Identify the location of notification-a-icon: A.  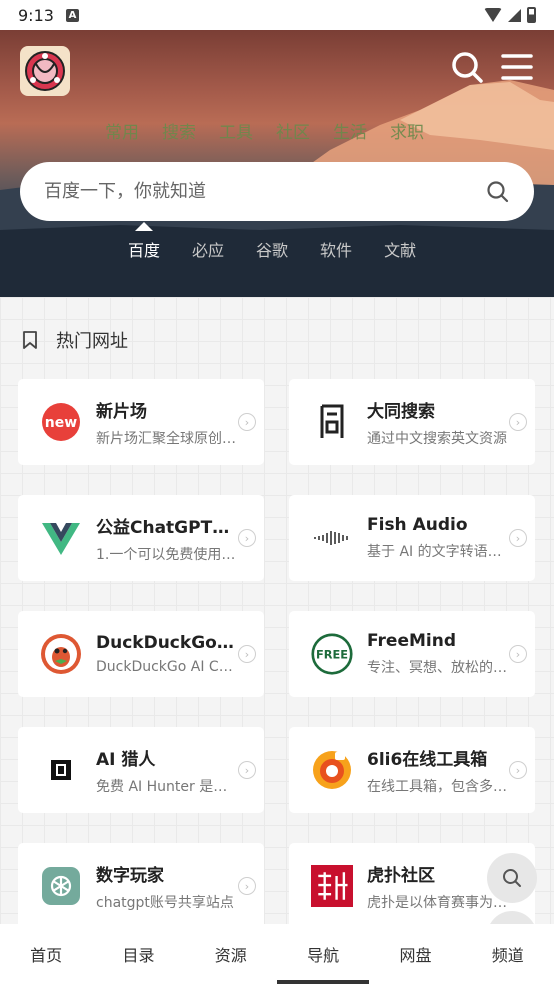
(72, 15).